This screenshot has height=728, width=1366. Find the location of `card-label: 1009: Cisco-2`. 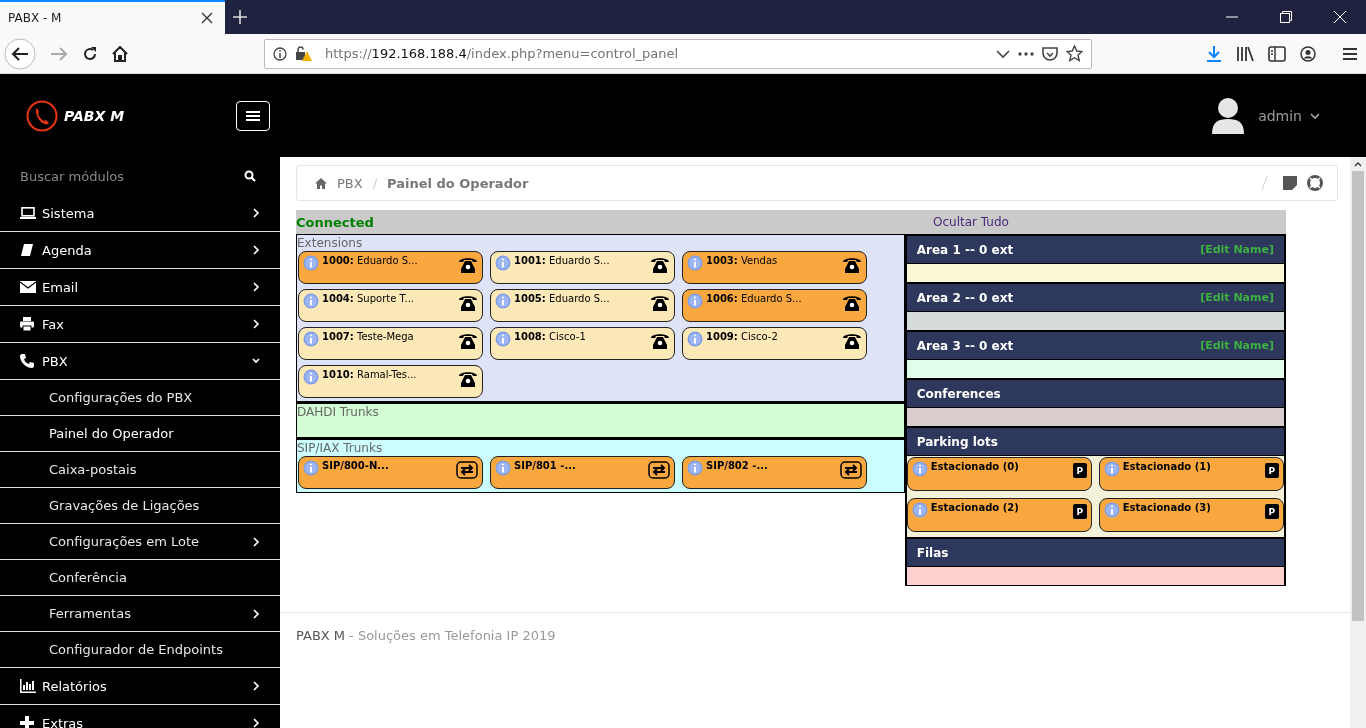

card-label: 1009: Cisco-2 is located at coordinates (742, 336).